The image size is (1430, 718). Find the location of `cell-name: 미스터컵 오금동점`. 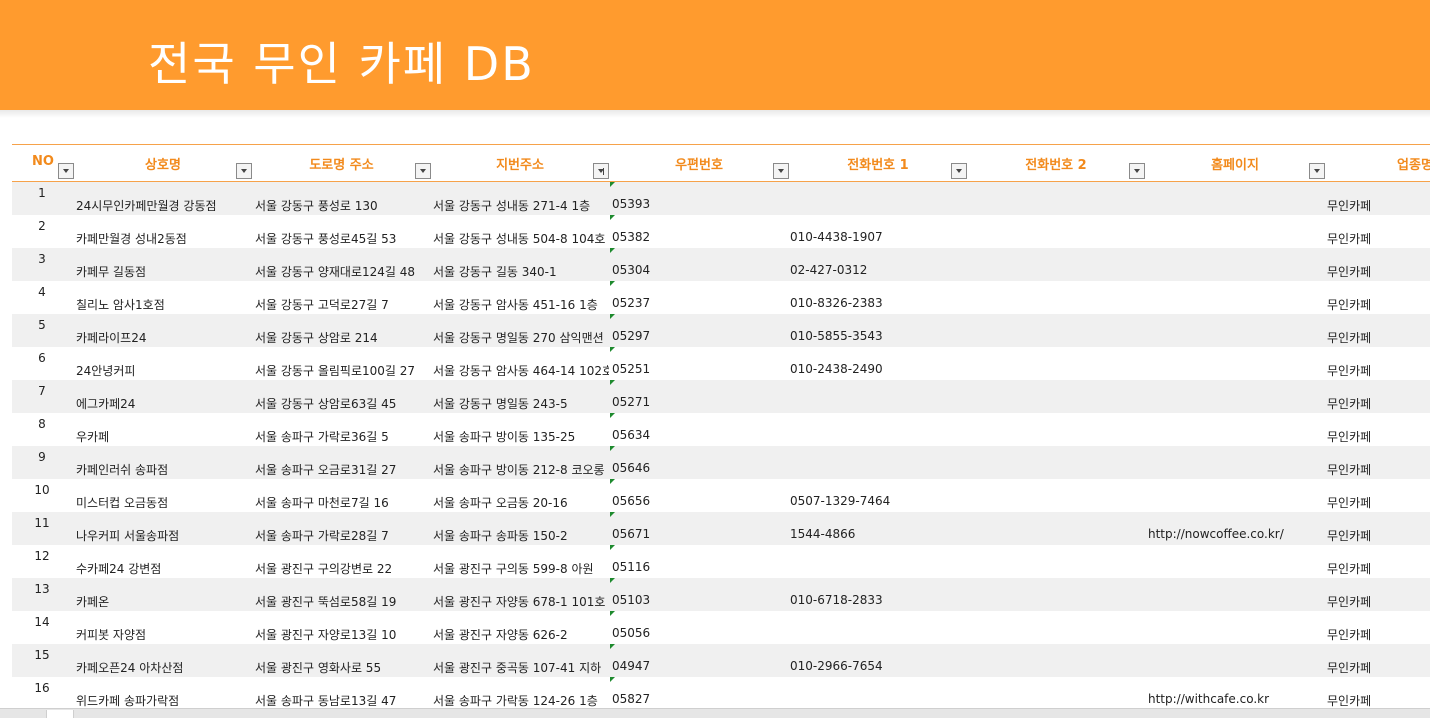

cell-name: 미스터컵 오금동점 is located at coordinates (164, 502).